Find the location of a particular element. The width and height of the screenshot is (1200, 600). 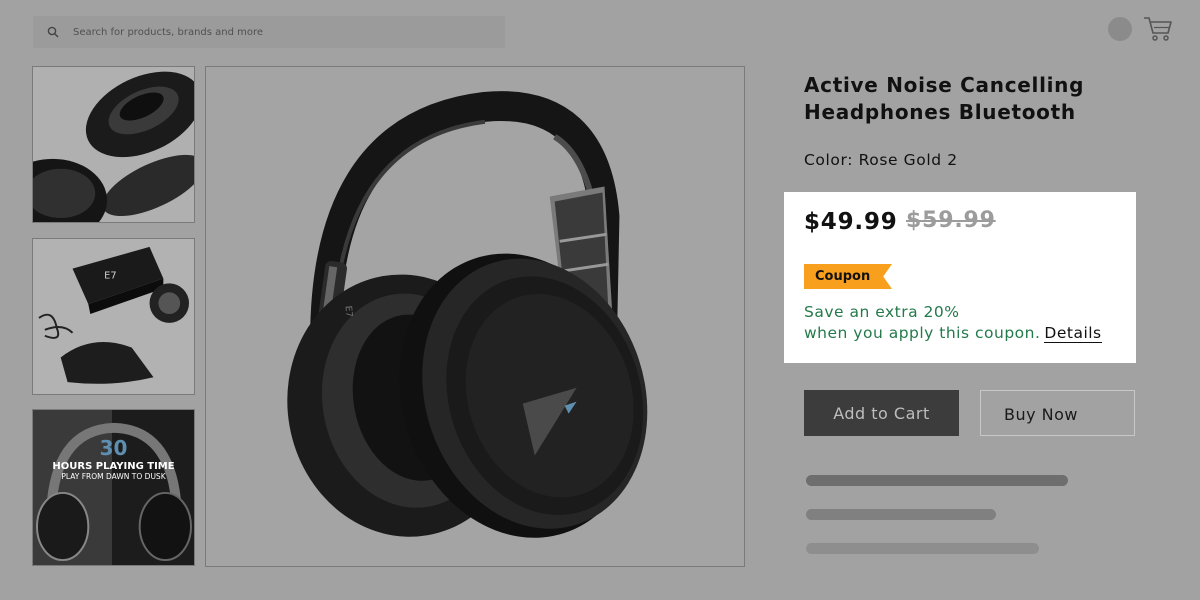

search-icon is located at coordinates (53, 32).